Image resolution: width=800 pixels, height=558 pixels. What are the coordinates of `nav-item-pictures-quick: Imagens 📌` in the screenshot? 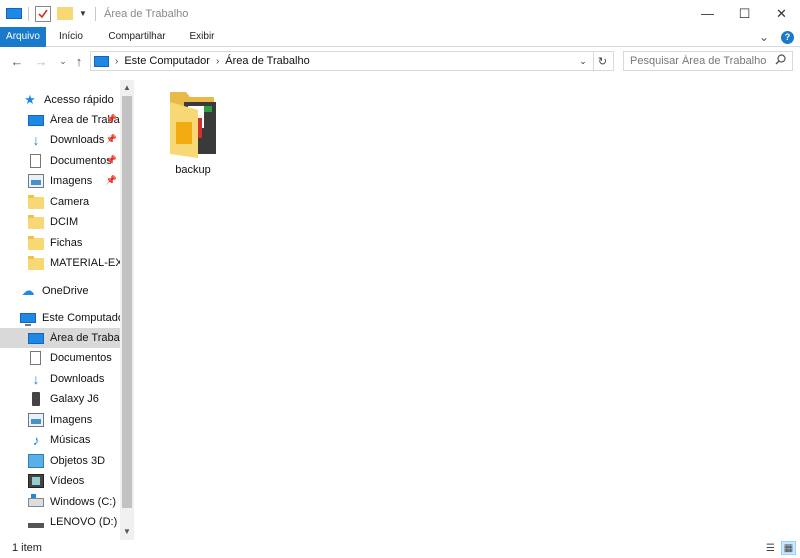 It's located at (60, 181).